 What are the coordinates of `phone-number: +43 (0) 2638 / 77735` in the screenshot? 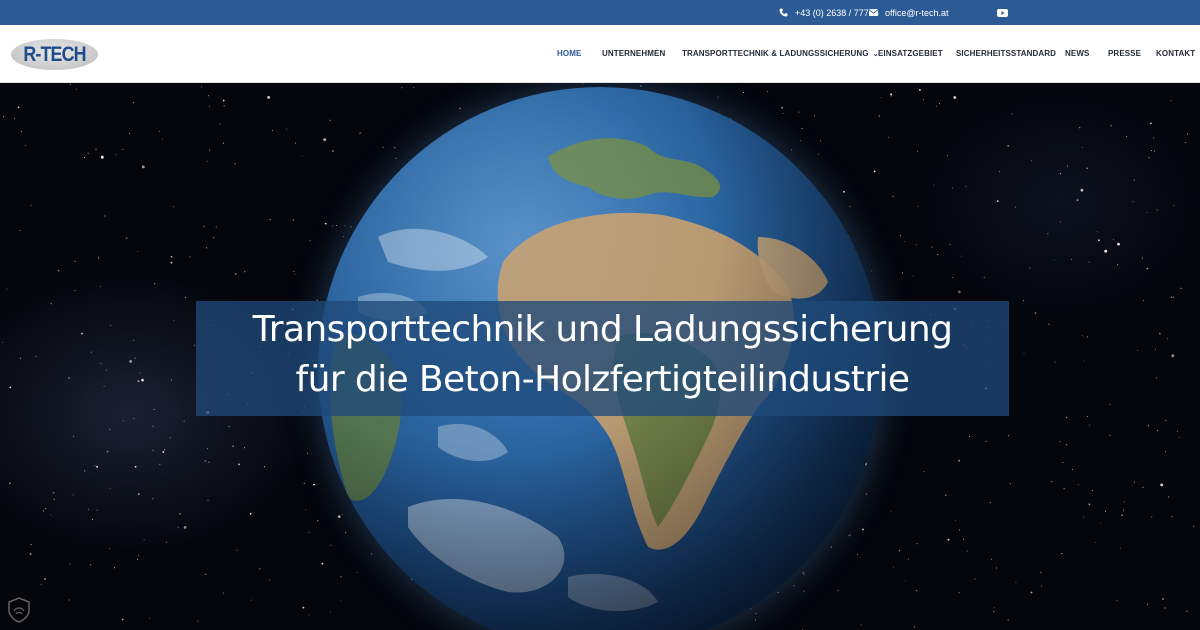 It's located at (837, 13).